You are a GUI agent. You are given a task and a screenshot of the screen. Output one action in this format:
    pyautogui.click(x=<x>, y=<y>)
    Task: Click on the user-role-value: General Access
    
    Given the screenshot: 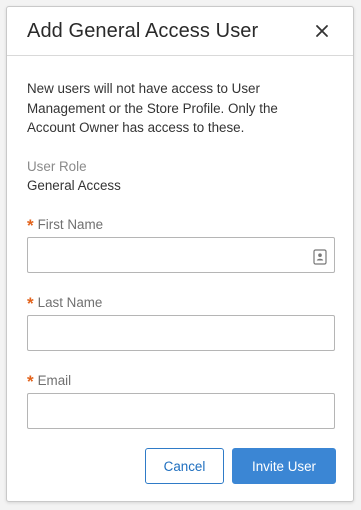 What is the action you would take?
    pyautogui.click(x=74, y=185)
    